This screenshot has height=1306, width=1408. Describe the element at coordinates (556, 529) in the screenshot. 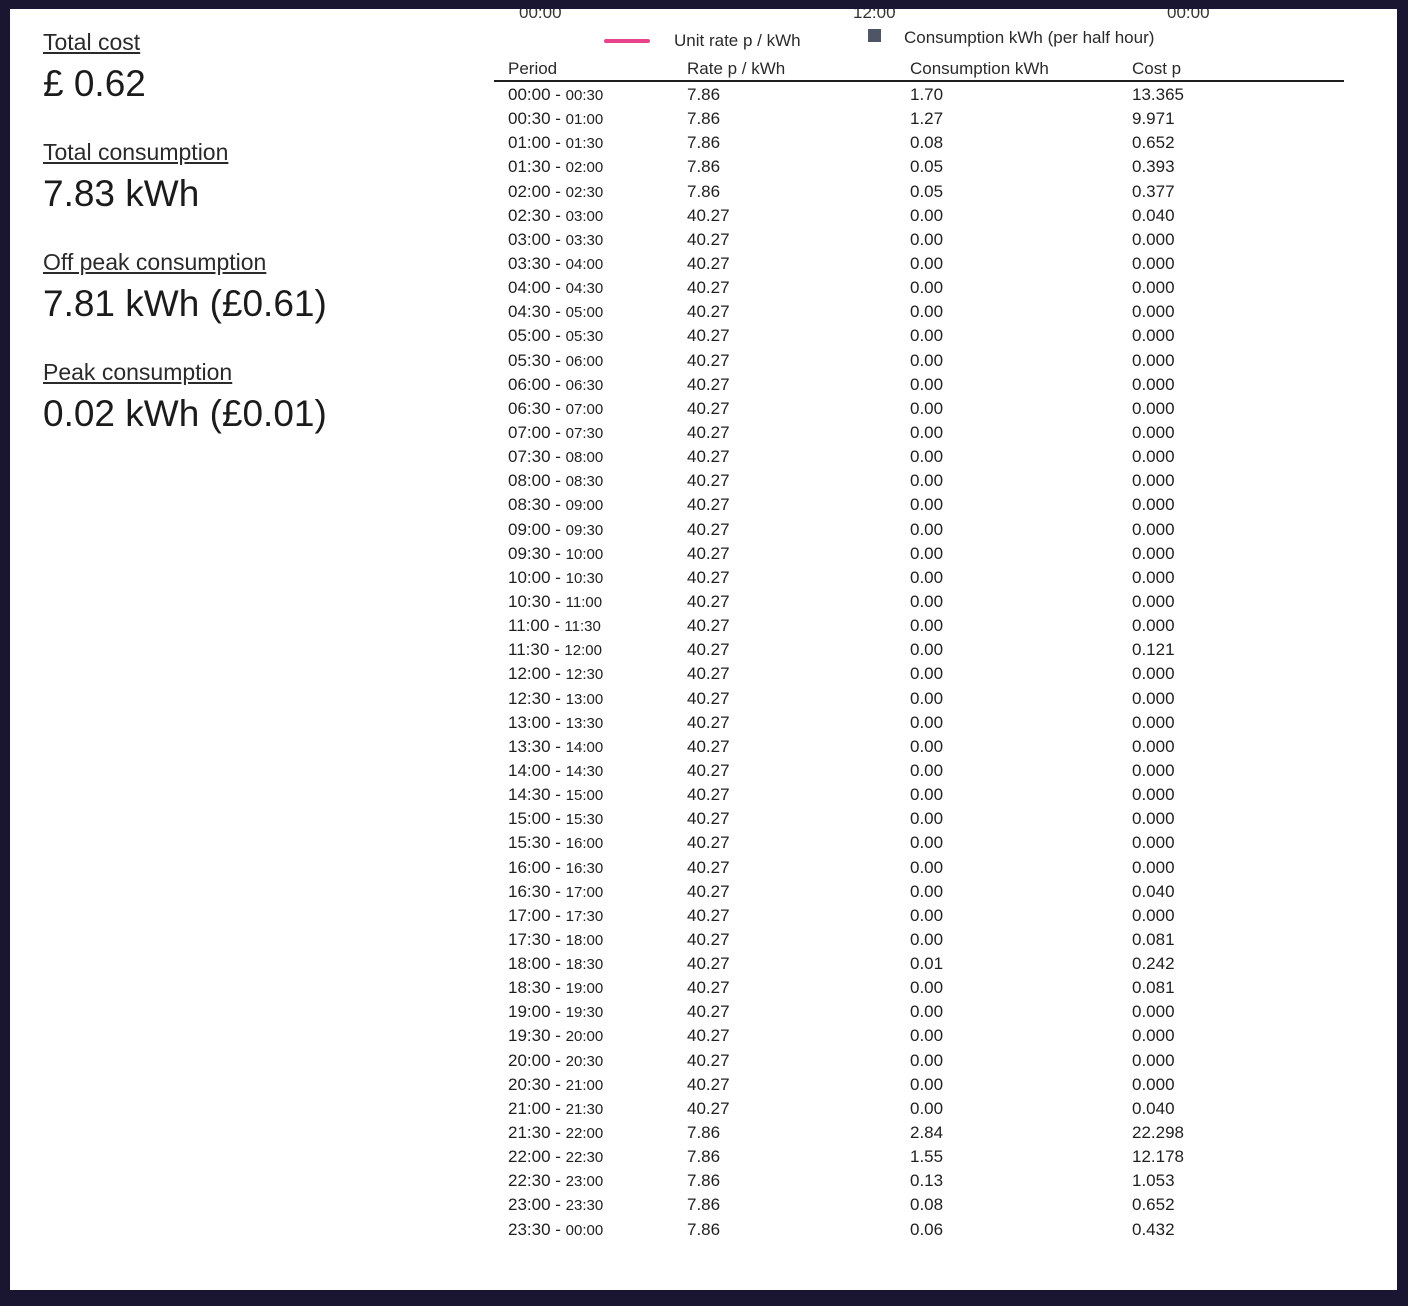

I see `period-cell: 09:00 - 09:30` at that location.